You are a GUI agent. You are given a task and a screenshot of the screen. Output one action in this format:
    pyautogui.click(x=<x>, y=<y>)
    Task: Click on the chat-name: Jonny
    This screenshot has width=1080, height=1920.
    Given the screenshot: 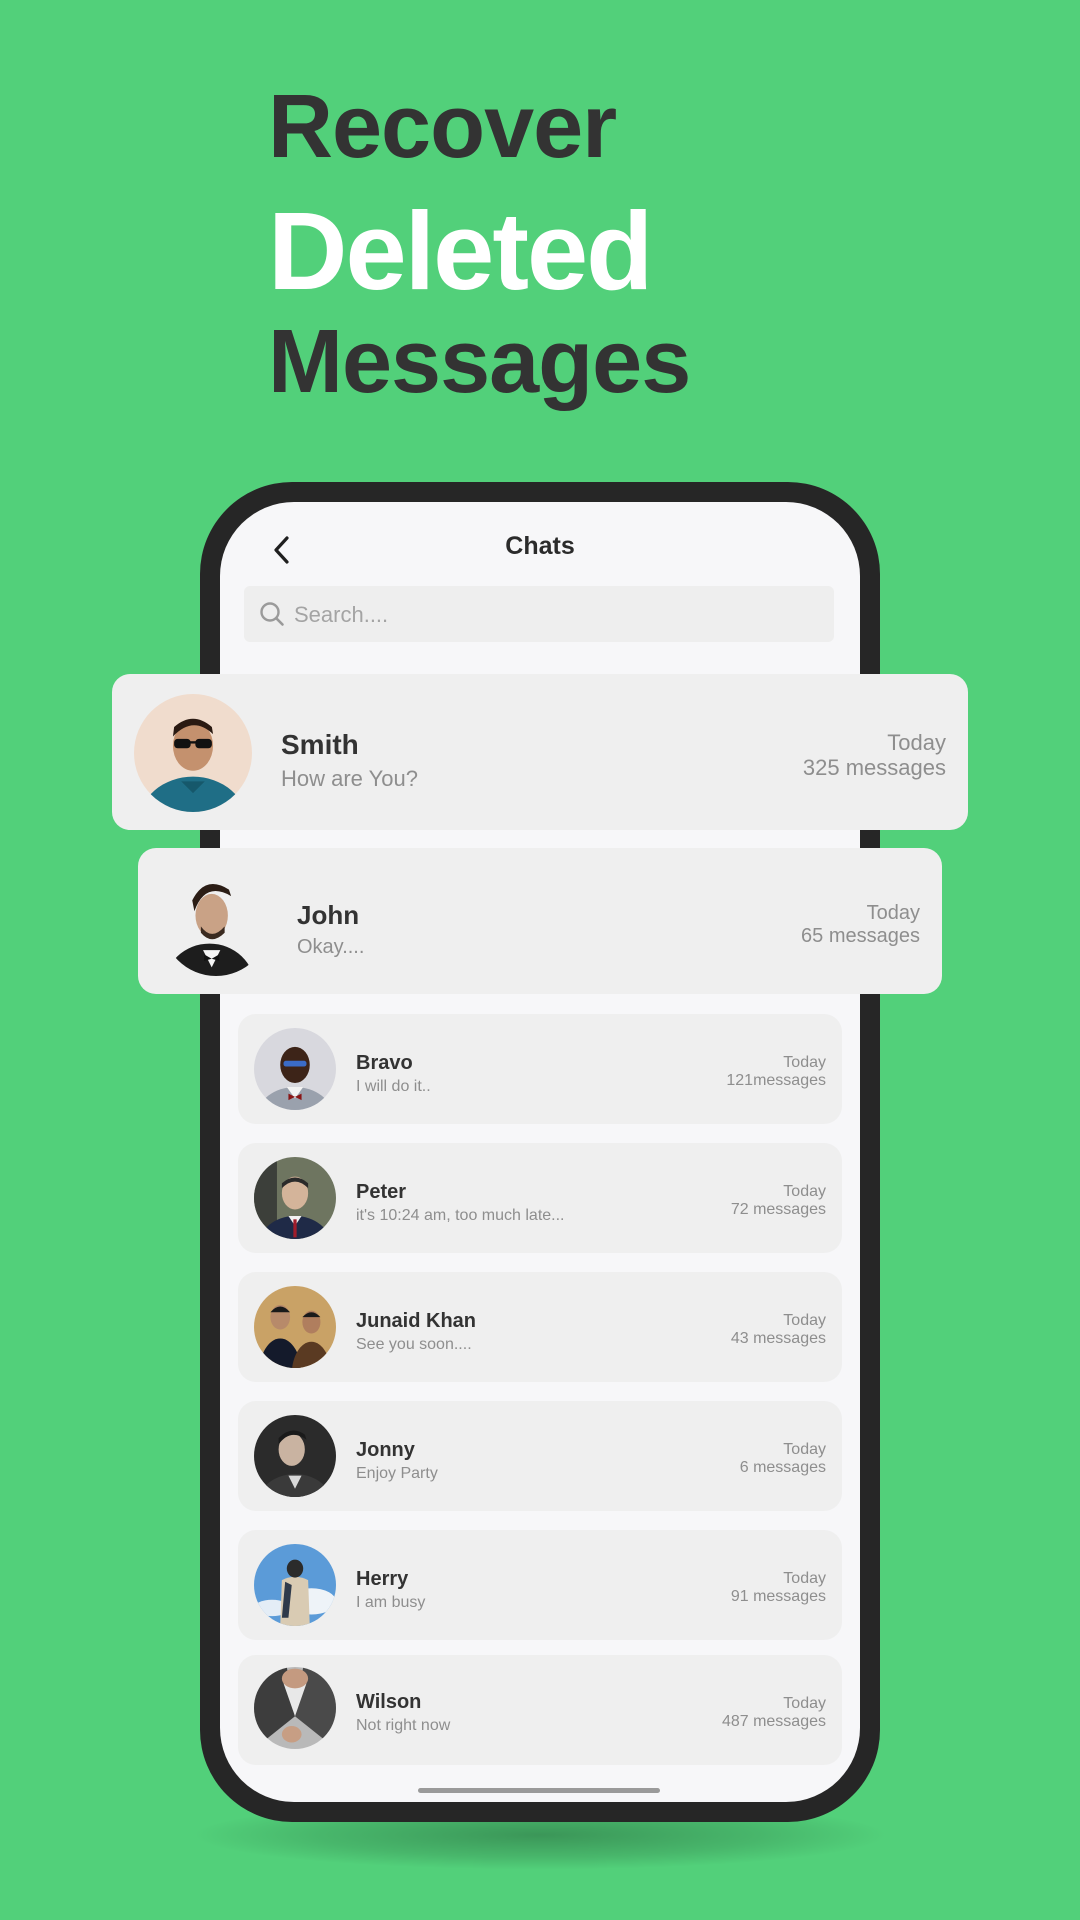 What is the action you would take?
    pyautogui.click(x=385, y=1450)
    